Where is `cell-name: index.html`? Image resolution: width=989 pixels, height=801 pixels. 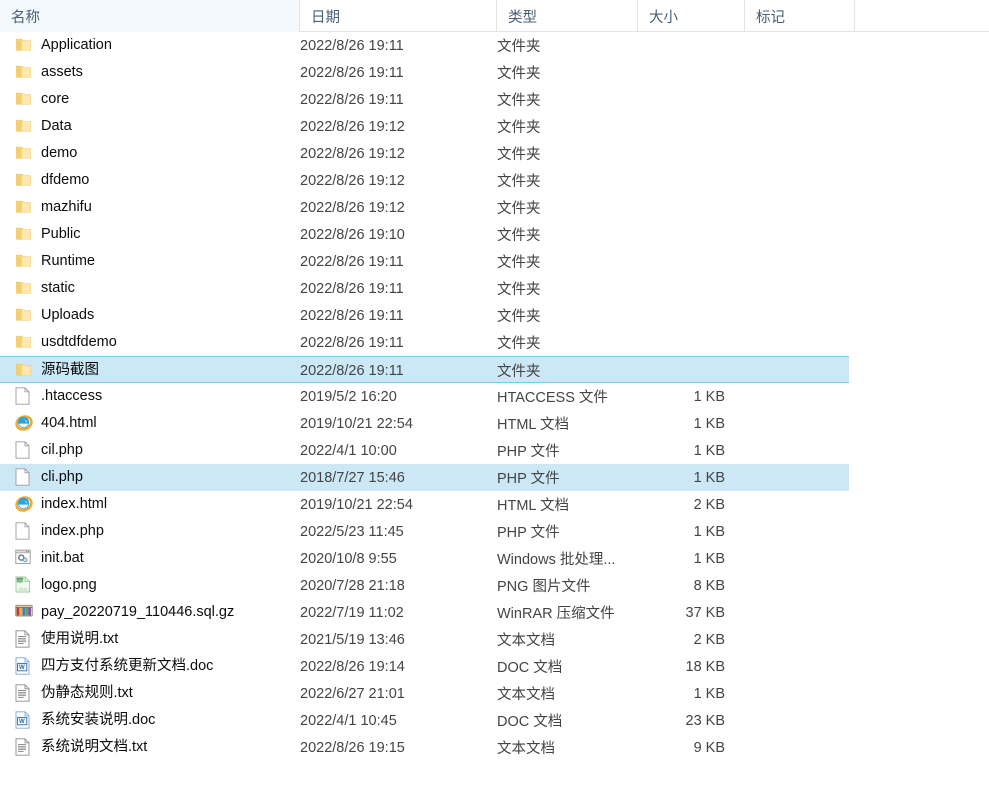
cell-name: index.html is located at coordinates (147, 504).